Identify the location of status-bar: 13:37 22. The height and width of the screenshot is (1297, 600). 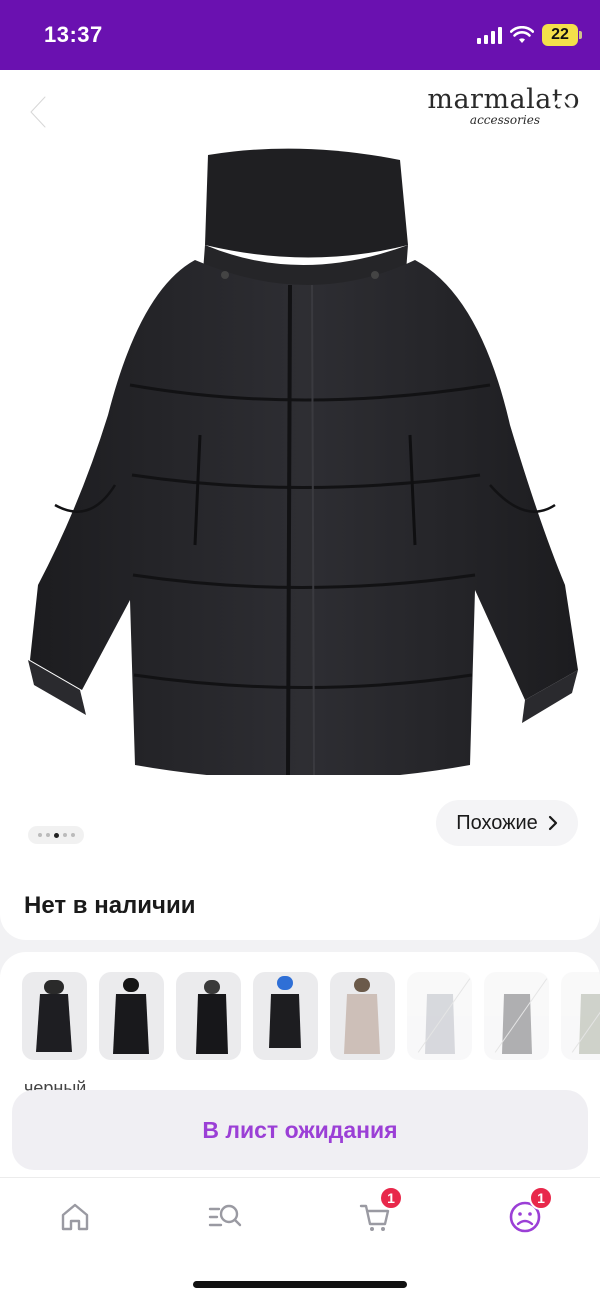
(300, 35).